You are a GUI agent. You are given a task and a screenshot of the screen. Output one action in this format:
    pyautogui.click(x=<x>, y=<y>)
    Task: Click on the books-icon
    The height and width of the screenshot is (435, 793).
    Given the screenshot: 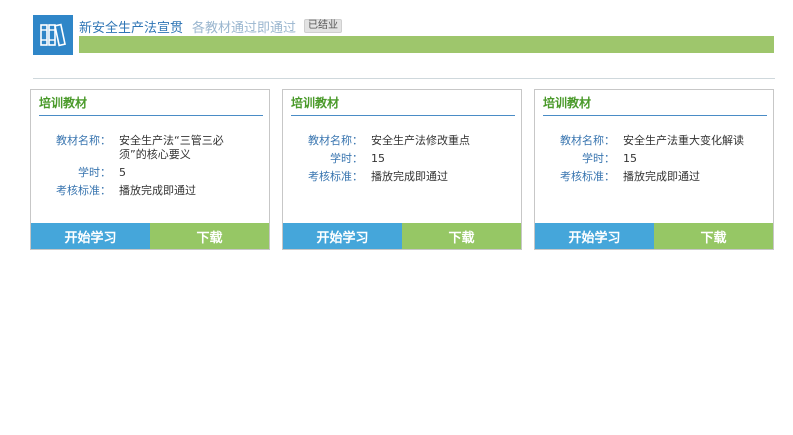 What is the action you would take?
    pyautogui.click(x=53, y=35)
    